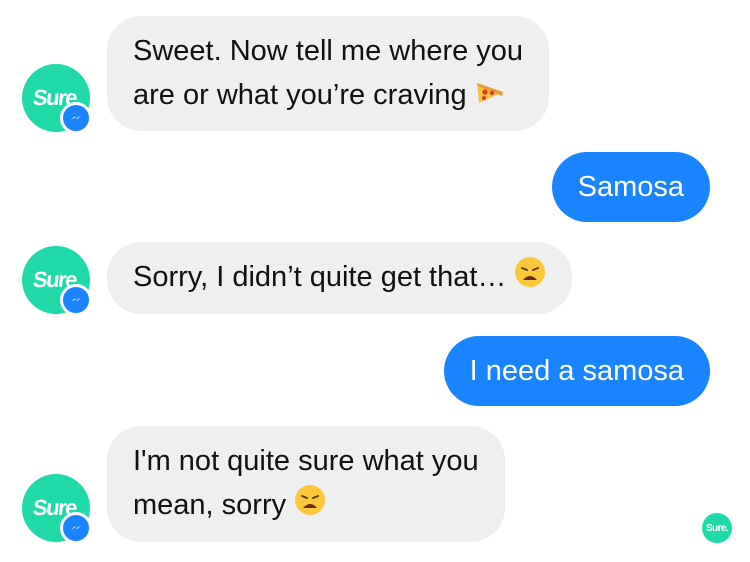  Describe the element at coordinates (490, 96) in the screenshot. I see `pizza-icon` at that location.